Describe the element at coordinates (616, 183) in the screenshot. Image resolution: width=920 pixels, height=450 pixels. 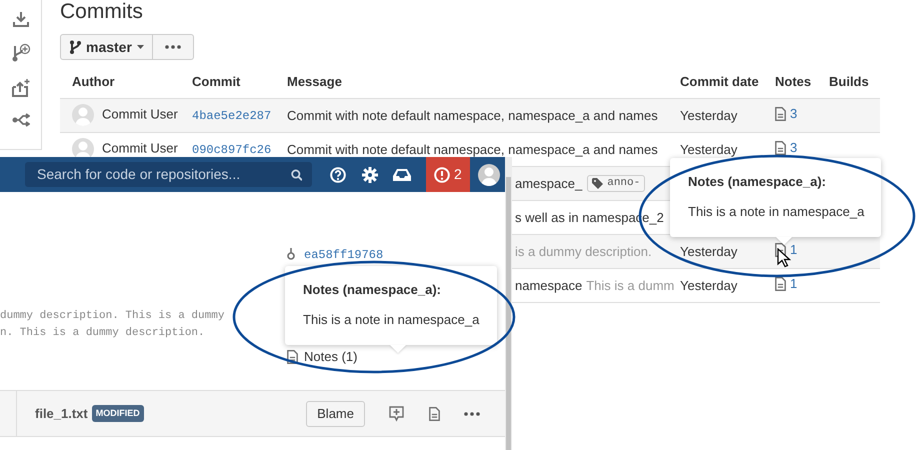
I see `tag-label: anno-` at that location.